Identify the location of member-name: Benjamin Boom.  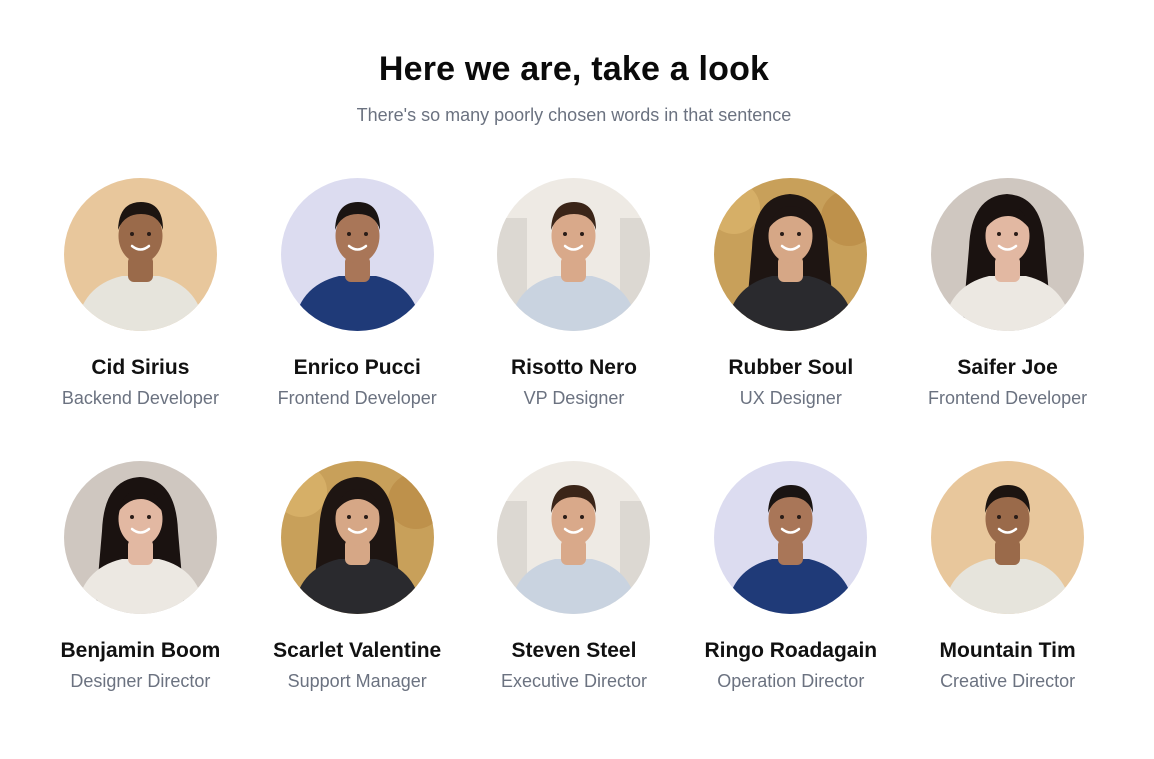
(140, 650).